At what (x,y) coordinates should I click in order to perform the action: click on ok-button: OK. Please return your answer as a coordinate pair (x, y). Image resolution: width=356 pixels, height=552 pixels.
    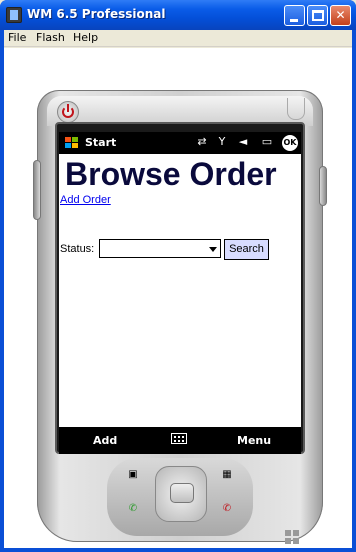
    Looking at the image, I should click on (290, 143).